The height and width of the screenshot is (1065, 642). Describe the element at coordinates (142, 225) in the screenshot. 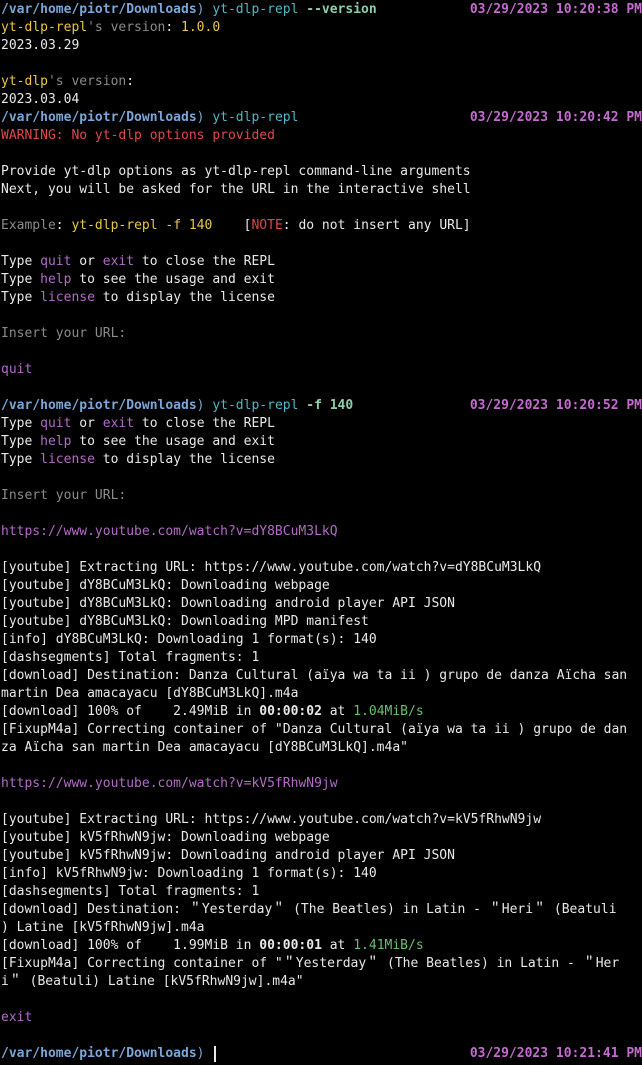

I see `output-segment: yt-dlp-repl -f 140` at that location.